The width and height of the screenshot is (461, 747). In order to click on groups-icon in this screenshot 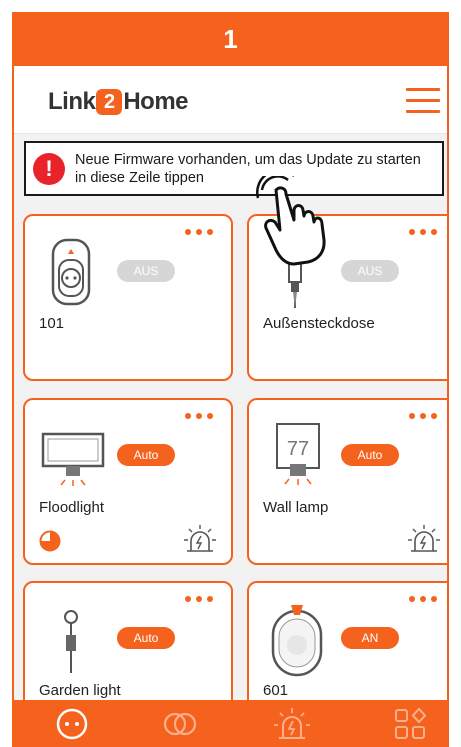, I will do `click(180, 724)`.